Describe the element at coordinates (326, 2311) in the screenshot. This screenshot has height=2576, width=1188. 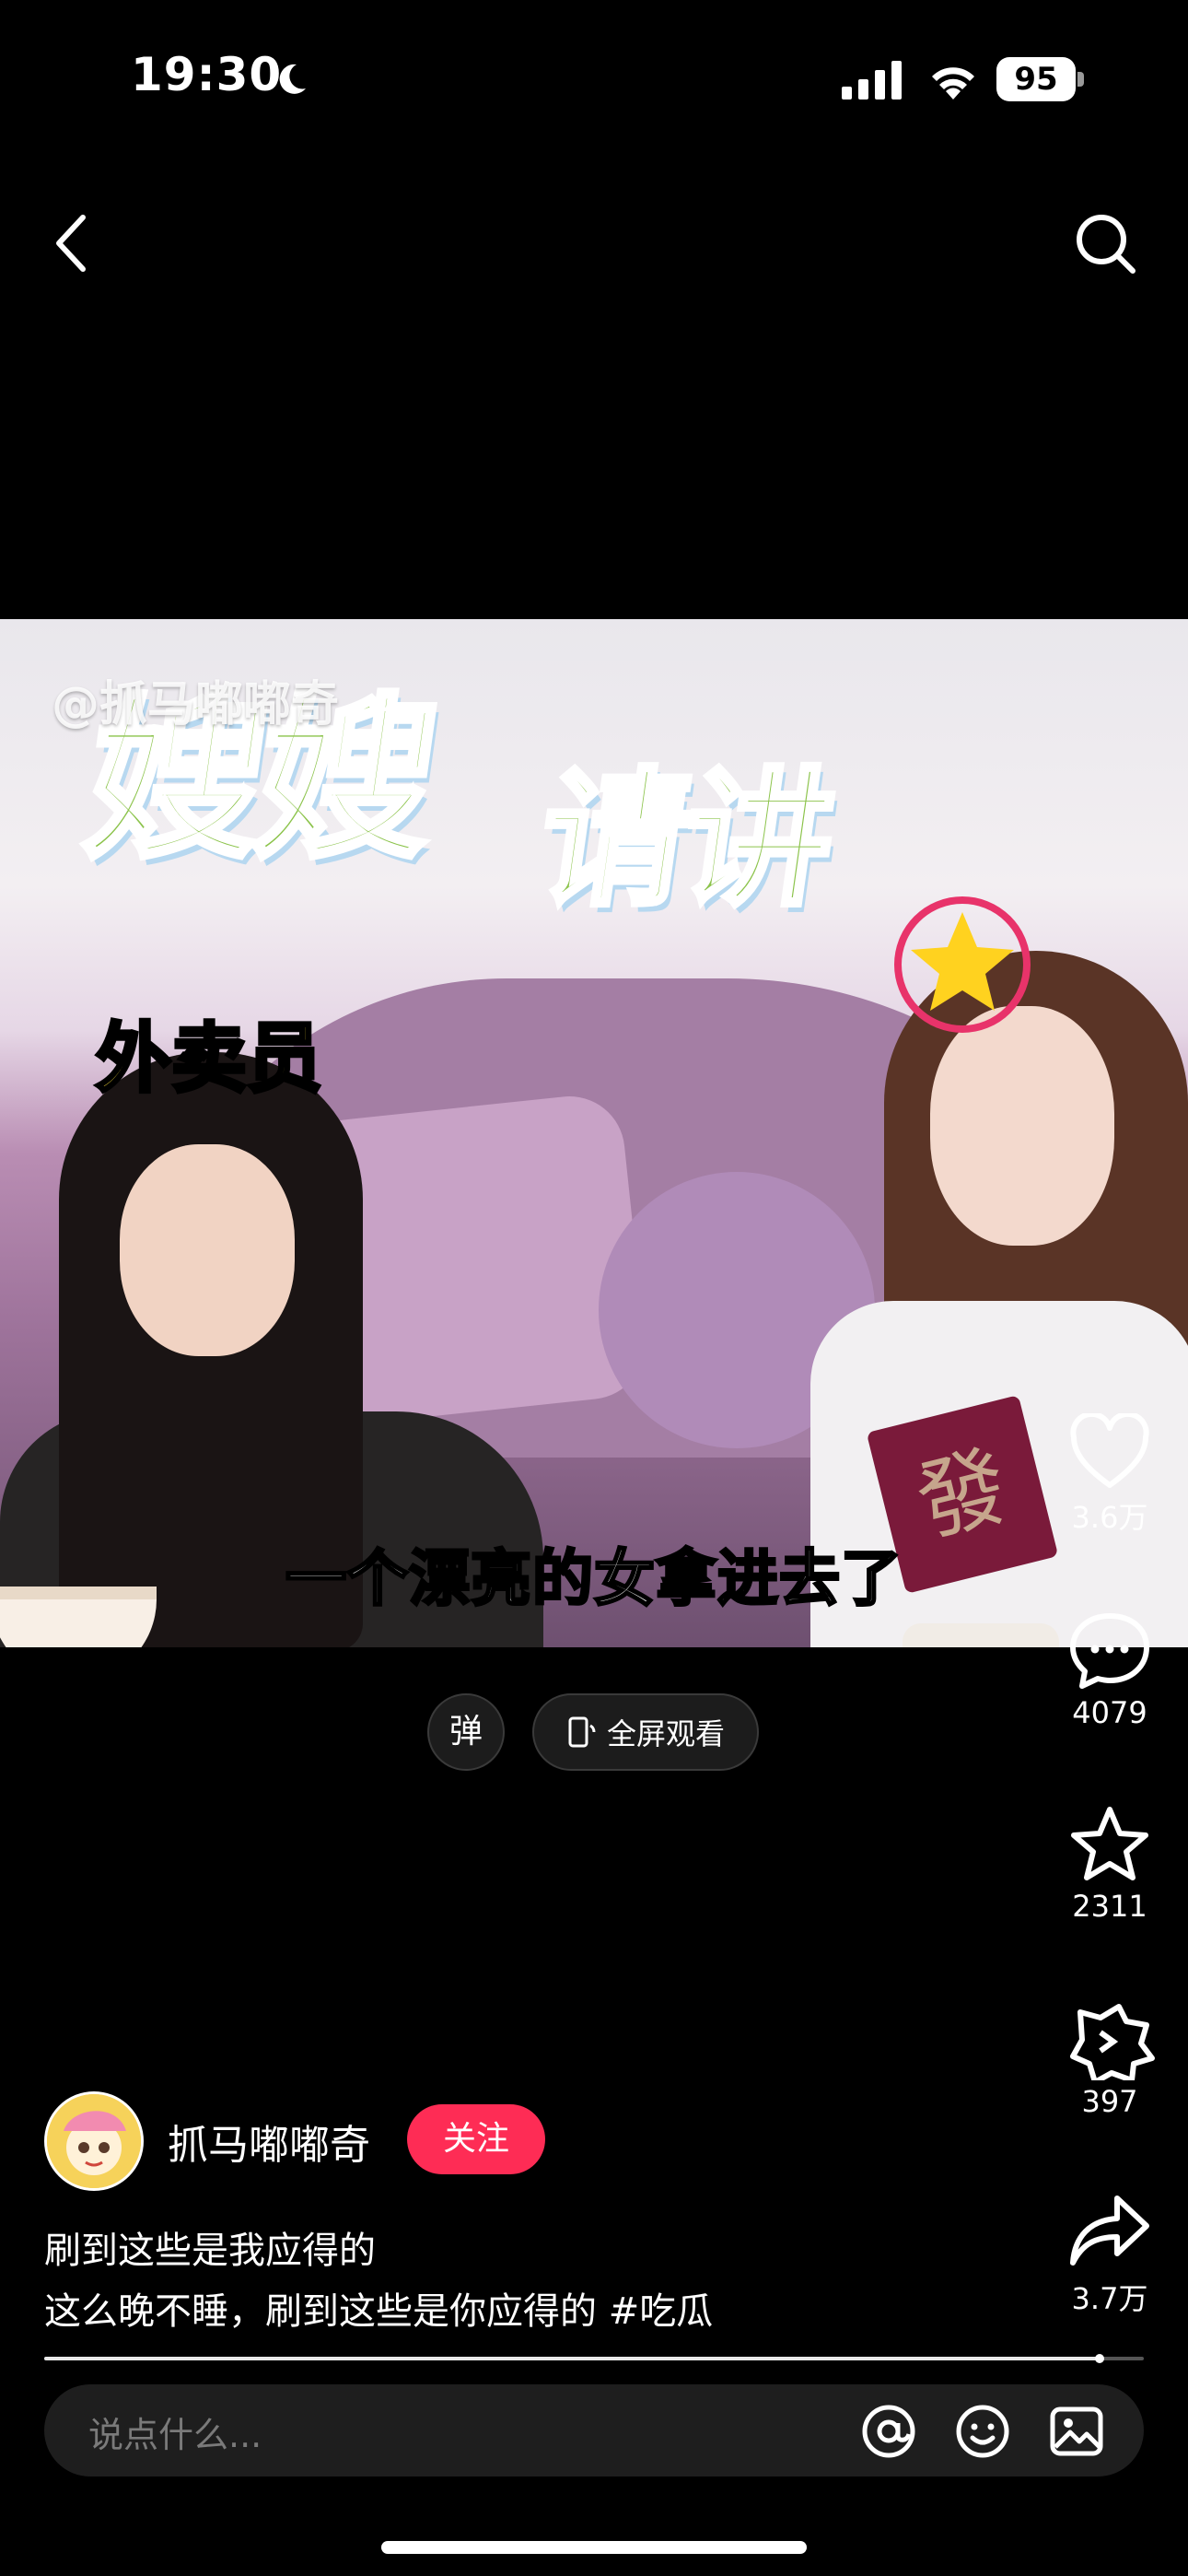
I see `caption-text: 这么晚不睡，刷到这些是你应得的` at that location.